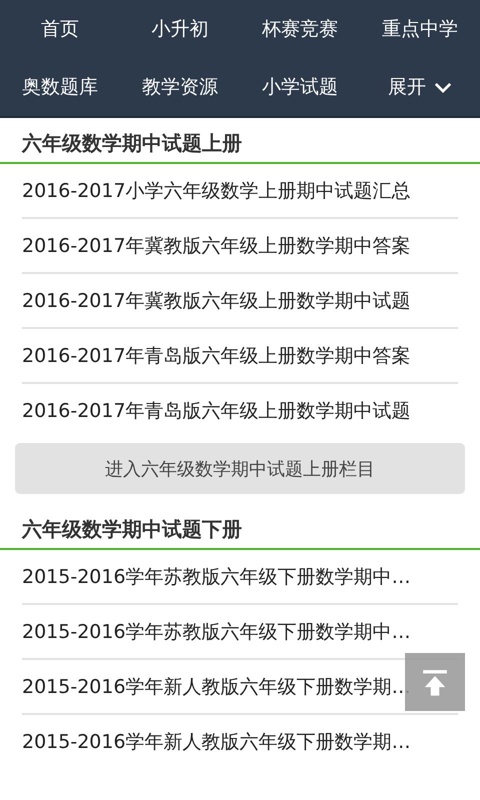 The image size is (480, 800). What do you see at coordinates (240, 468) in the screenshot?
I see `section-more-button: 进入六年级数学期中试题上册栏目` at bounding box center [240, 468].